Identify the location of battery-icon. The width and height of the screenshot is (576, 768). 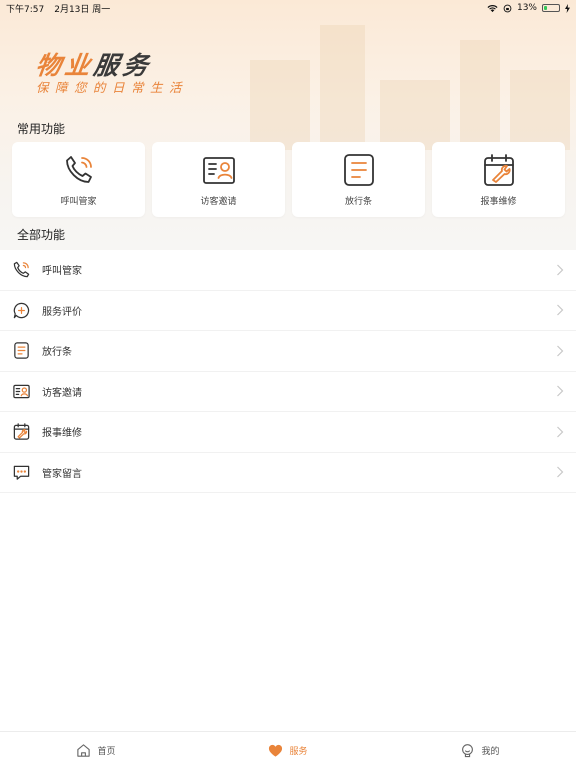
(551, 8).